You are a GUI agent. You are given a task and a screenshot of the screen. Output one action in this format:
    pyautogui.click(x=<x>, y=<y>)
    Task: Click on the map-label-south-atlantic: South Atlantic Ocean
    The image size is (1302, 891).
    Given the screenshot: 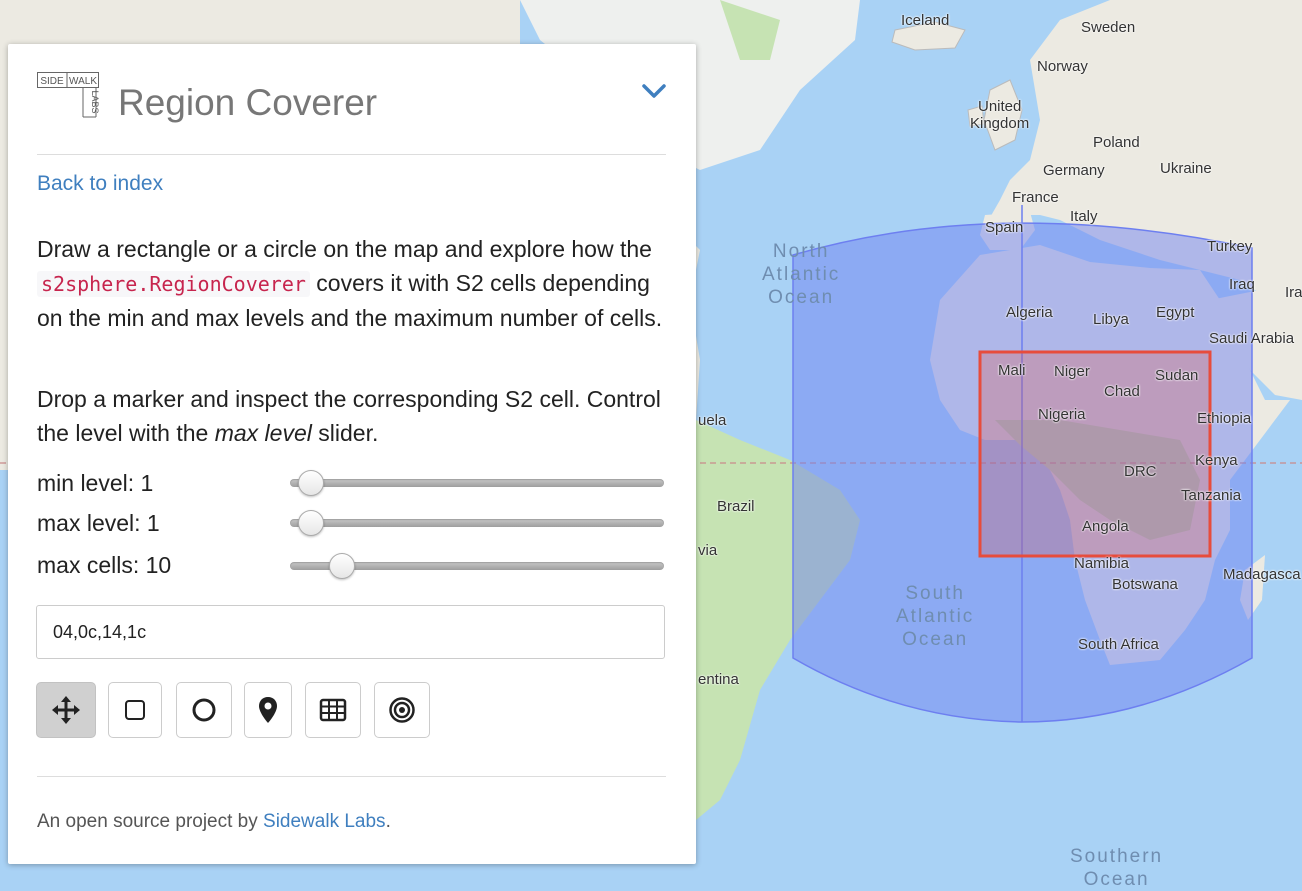 What is the action you would take?
    pyautogui.click(x=935, y=616)
    